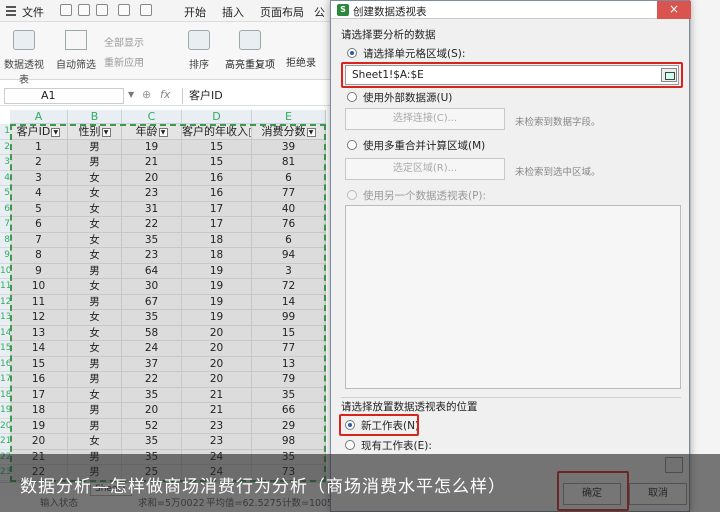 This screenshot has width=720, height=512. Describe the element at coordinates (250, 50) in the screenshot. I see `highlight-duplicates-button: 高亮重复项` at that location.